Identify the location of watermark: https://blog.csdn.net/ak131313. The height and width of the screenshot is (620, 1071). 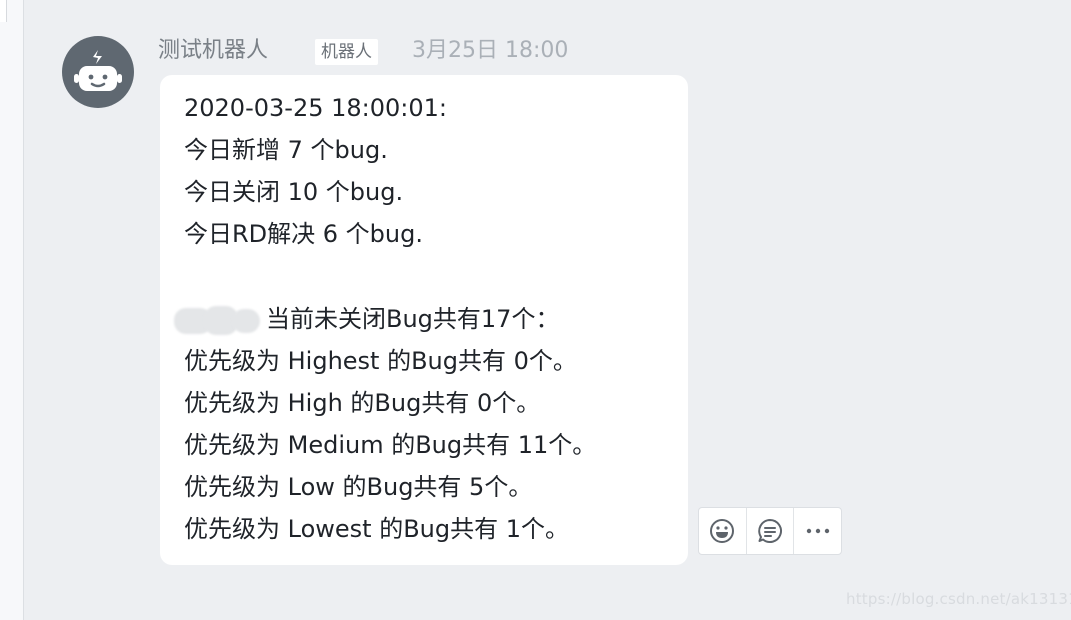
(958, 599).